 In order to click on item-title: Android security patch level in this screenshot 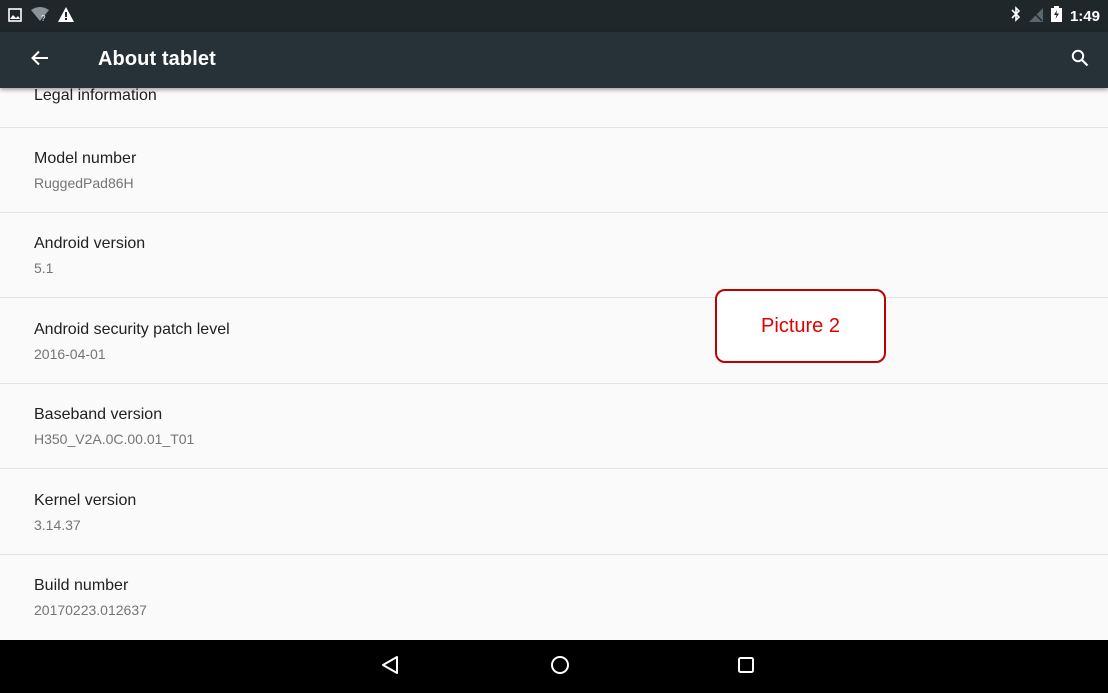, I will do `click(132, 329)`.